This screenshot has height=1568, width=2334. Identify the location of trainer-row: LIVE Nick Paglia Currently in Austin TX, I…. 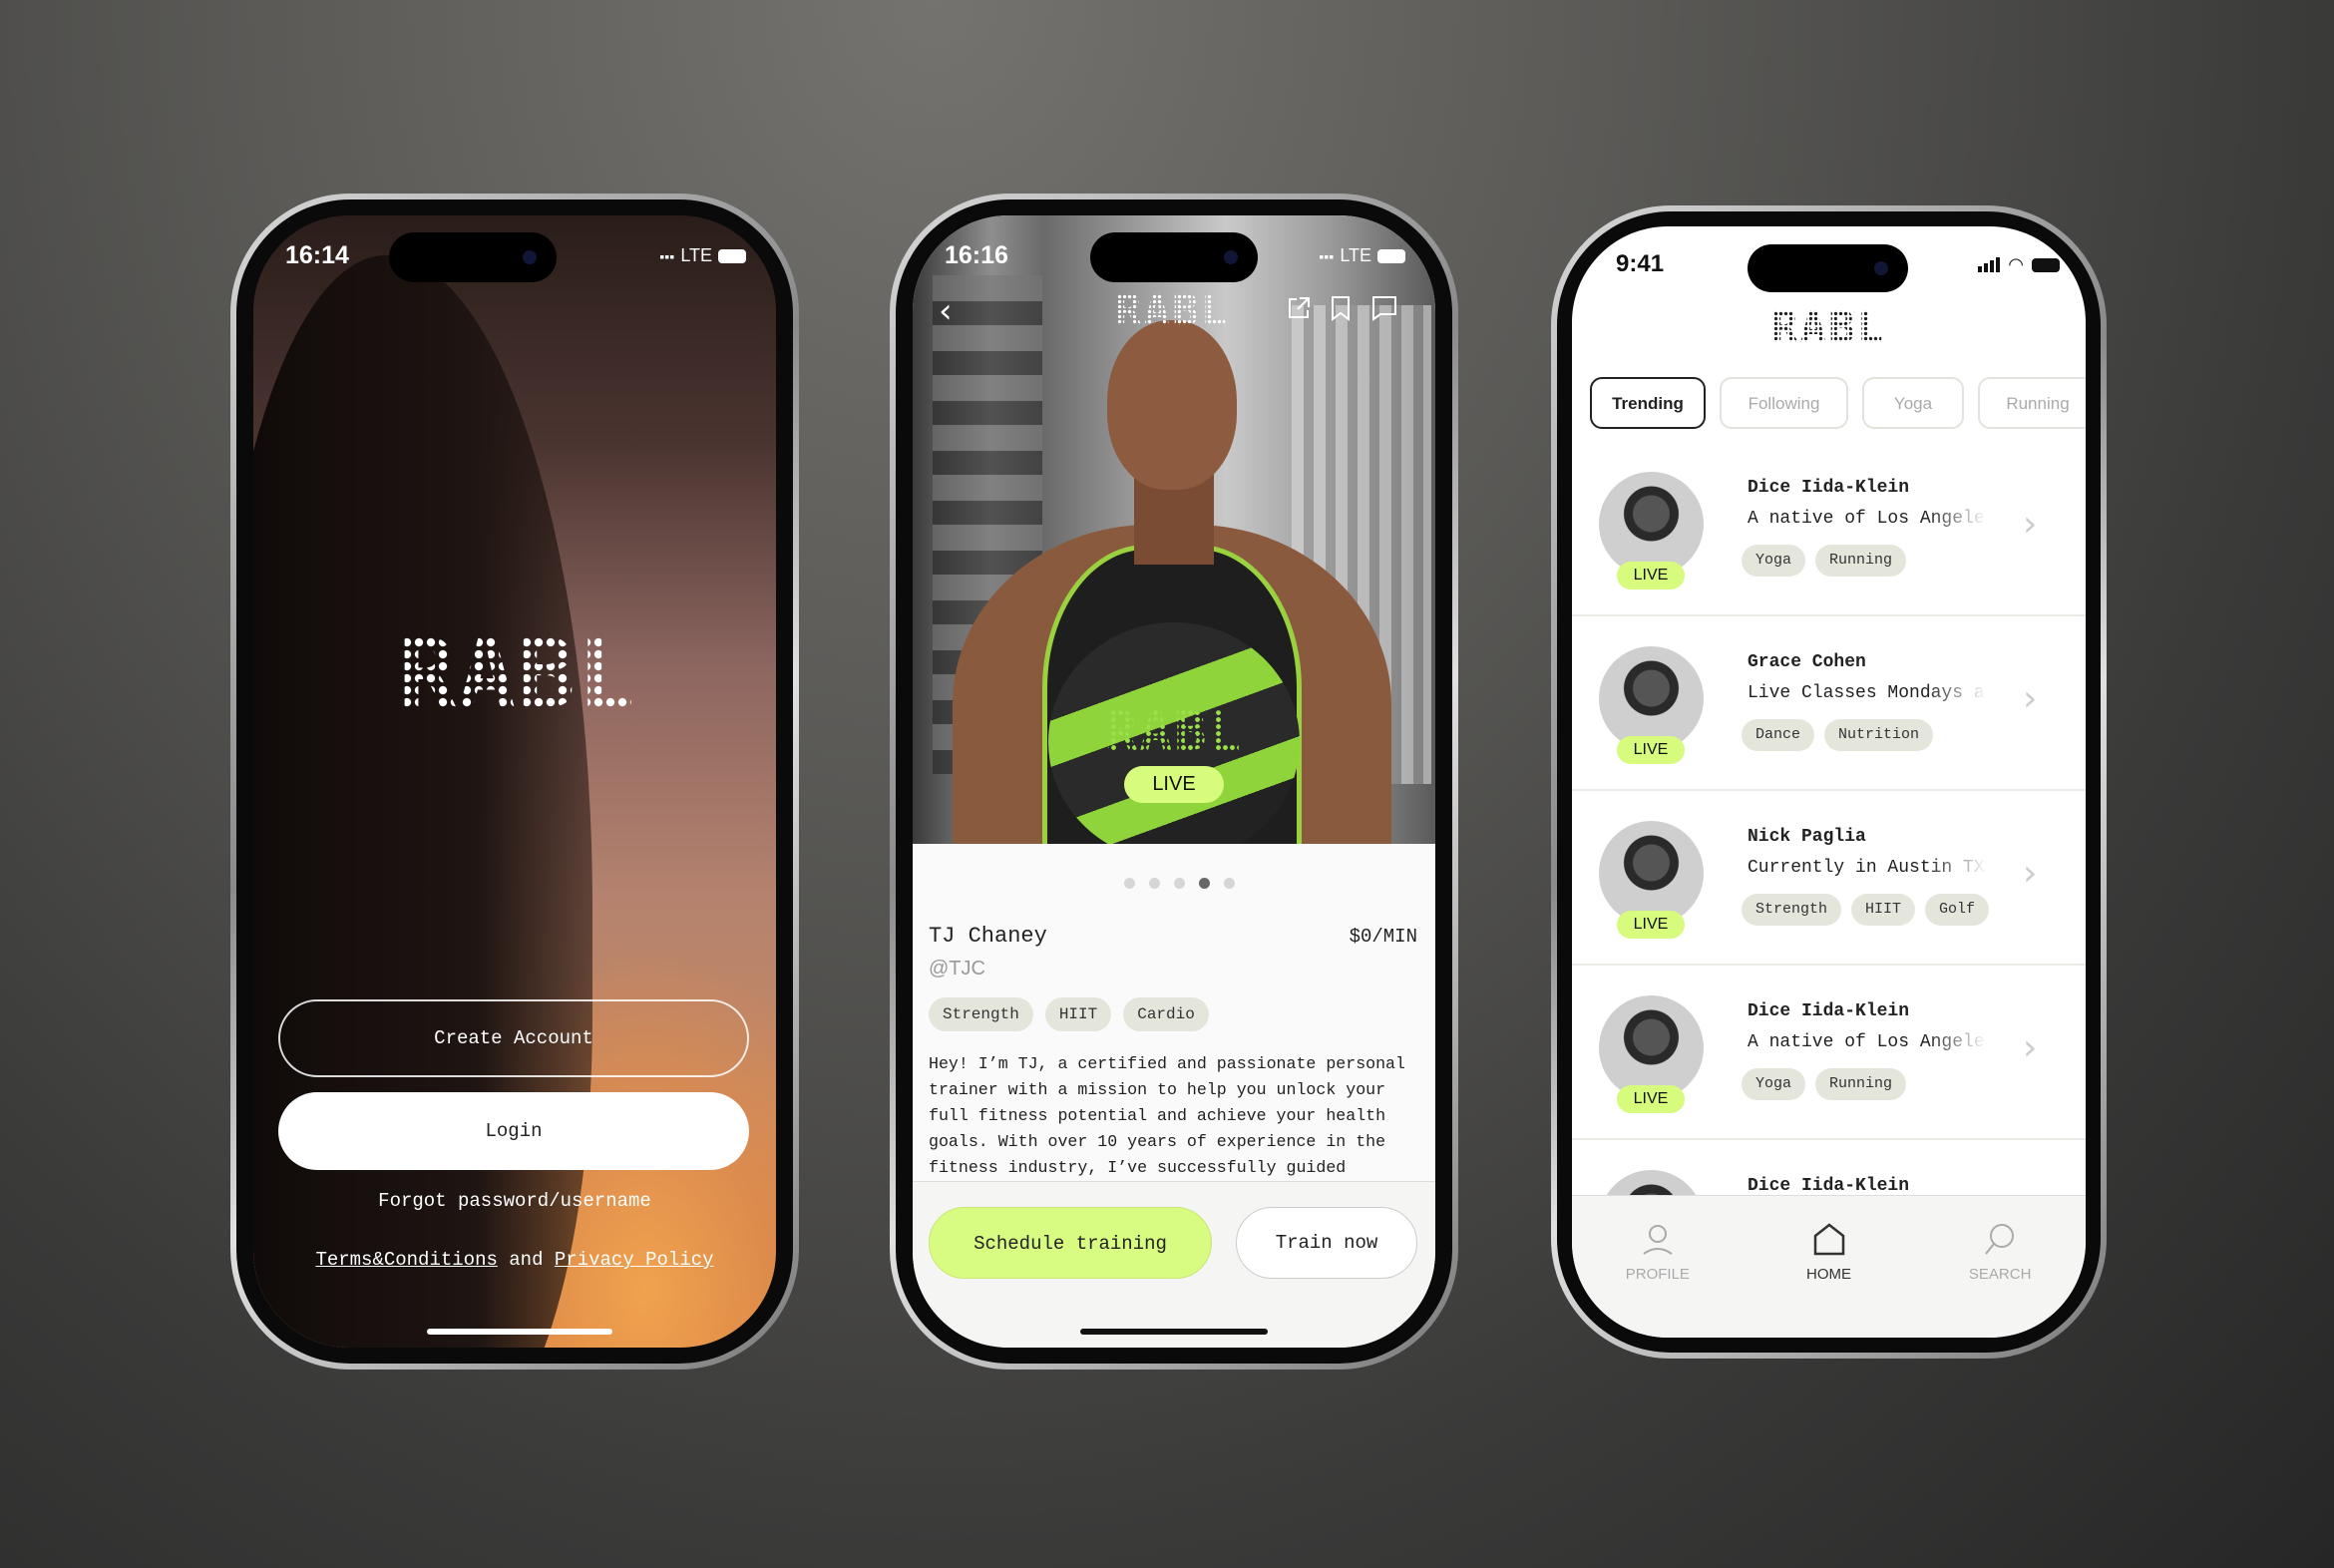
(1829, 879).